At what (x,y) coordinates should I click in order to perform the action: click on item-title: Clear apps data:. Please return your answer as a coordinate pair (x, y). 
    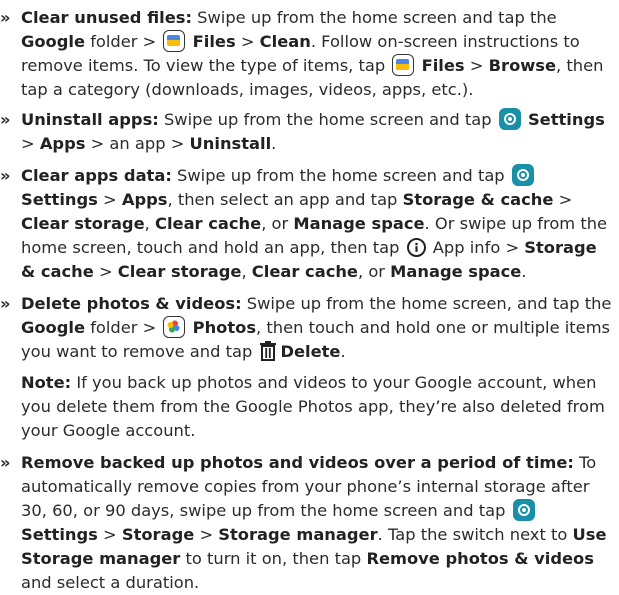
    Looking at the image, I should click on (96, 175).